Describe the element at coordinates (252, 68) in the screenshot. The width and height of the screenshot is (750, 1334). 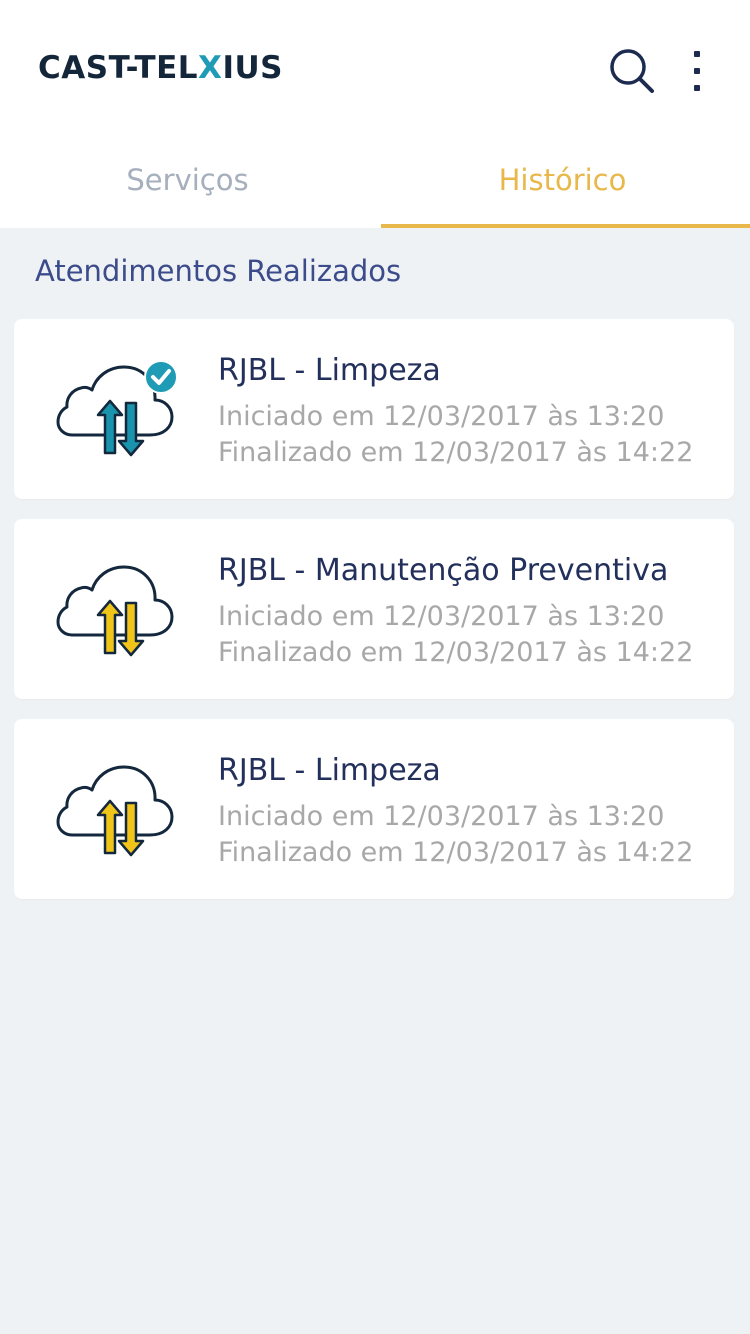
I see `logo-text-part2: IUS` at that location.